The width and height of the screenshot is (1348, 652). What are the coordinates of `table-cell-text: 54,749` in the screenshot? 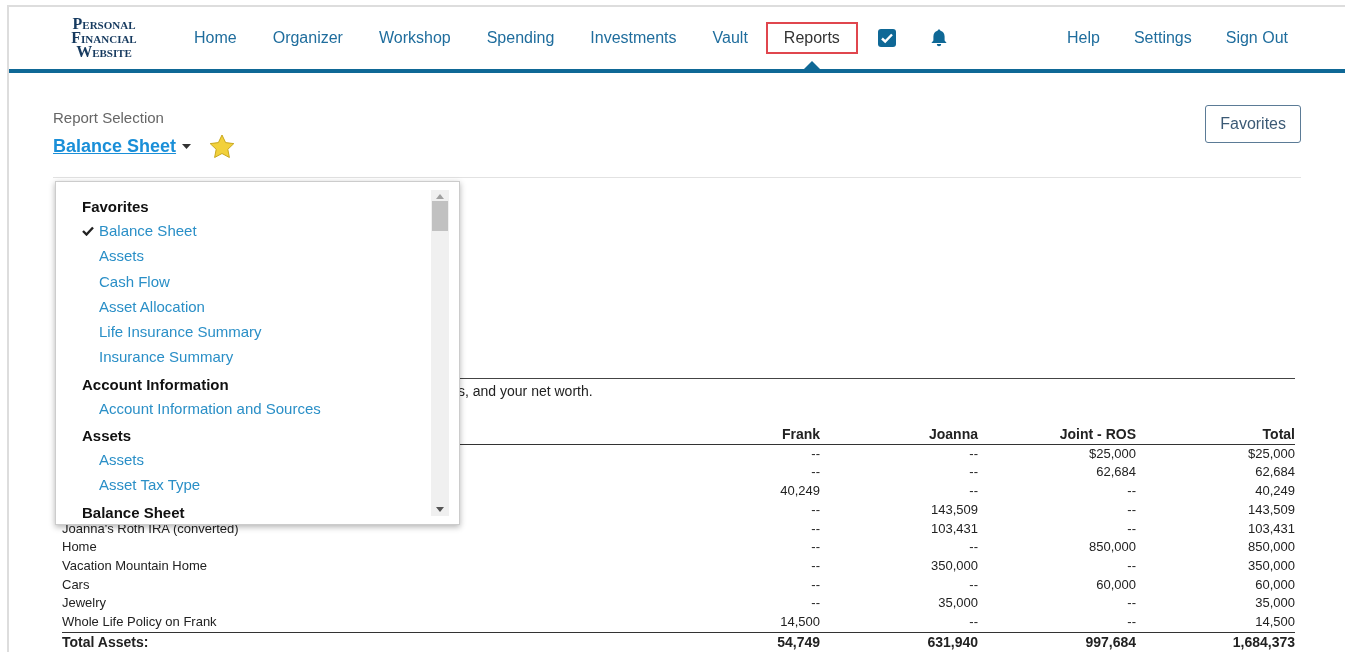 It's located at (798, 642).